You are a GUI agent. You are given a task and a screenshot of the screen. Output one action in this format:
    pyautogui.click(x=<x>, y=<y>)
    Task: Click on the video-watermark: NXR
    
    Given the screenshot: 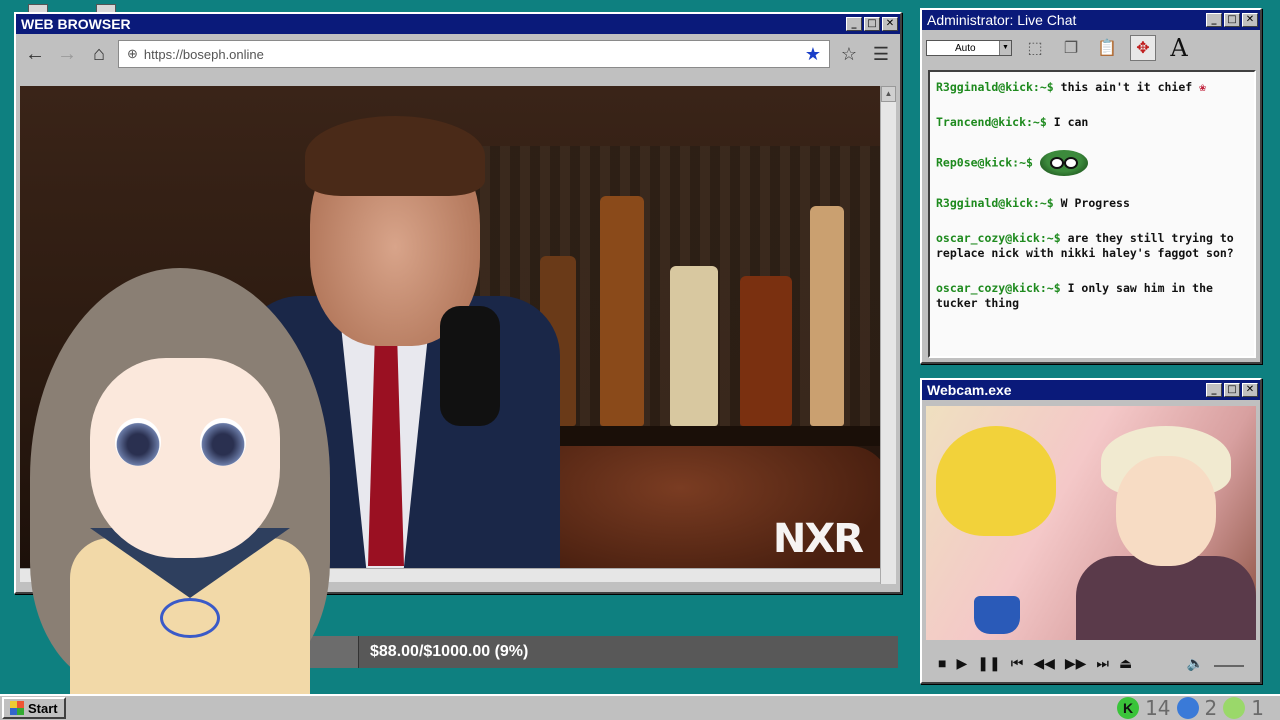 What is the action you would take?
    pyautogui.click(x=818, y=539)
    